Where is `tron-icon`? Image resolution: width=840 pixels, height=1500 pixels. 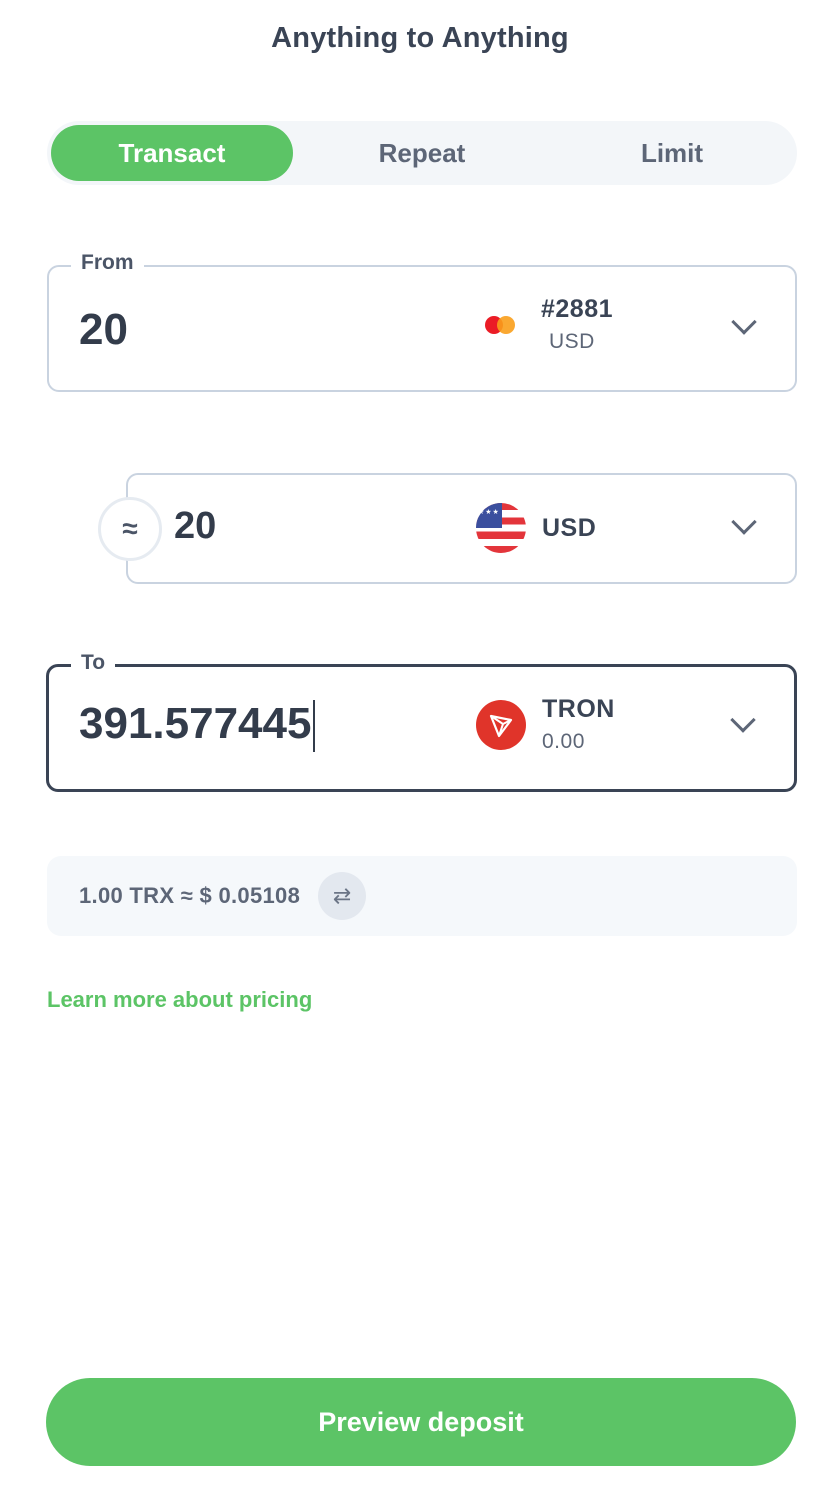 tron-icon is located at coordinates (501, 724).